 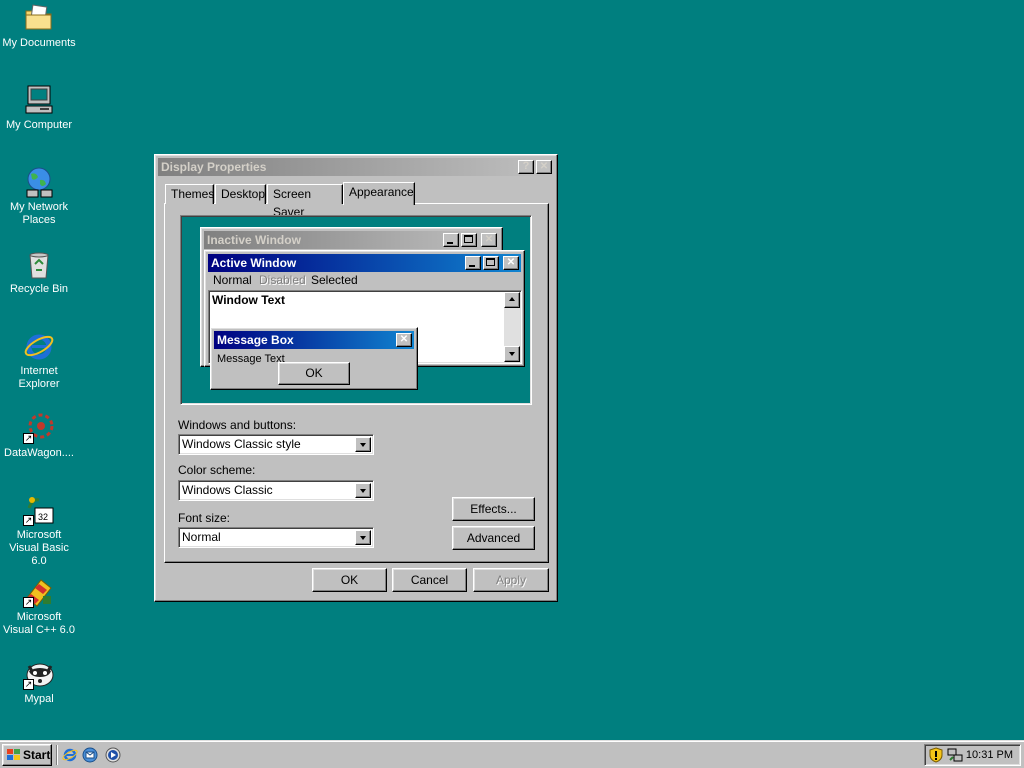 What do you see at coordinates (39, 289) in the screenshot?
I see `desktop-icon-label: Recycle Bin` at bounding box center [39, 289].